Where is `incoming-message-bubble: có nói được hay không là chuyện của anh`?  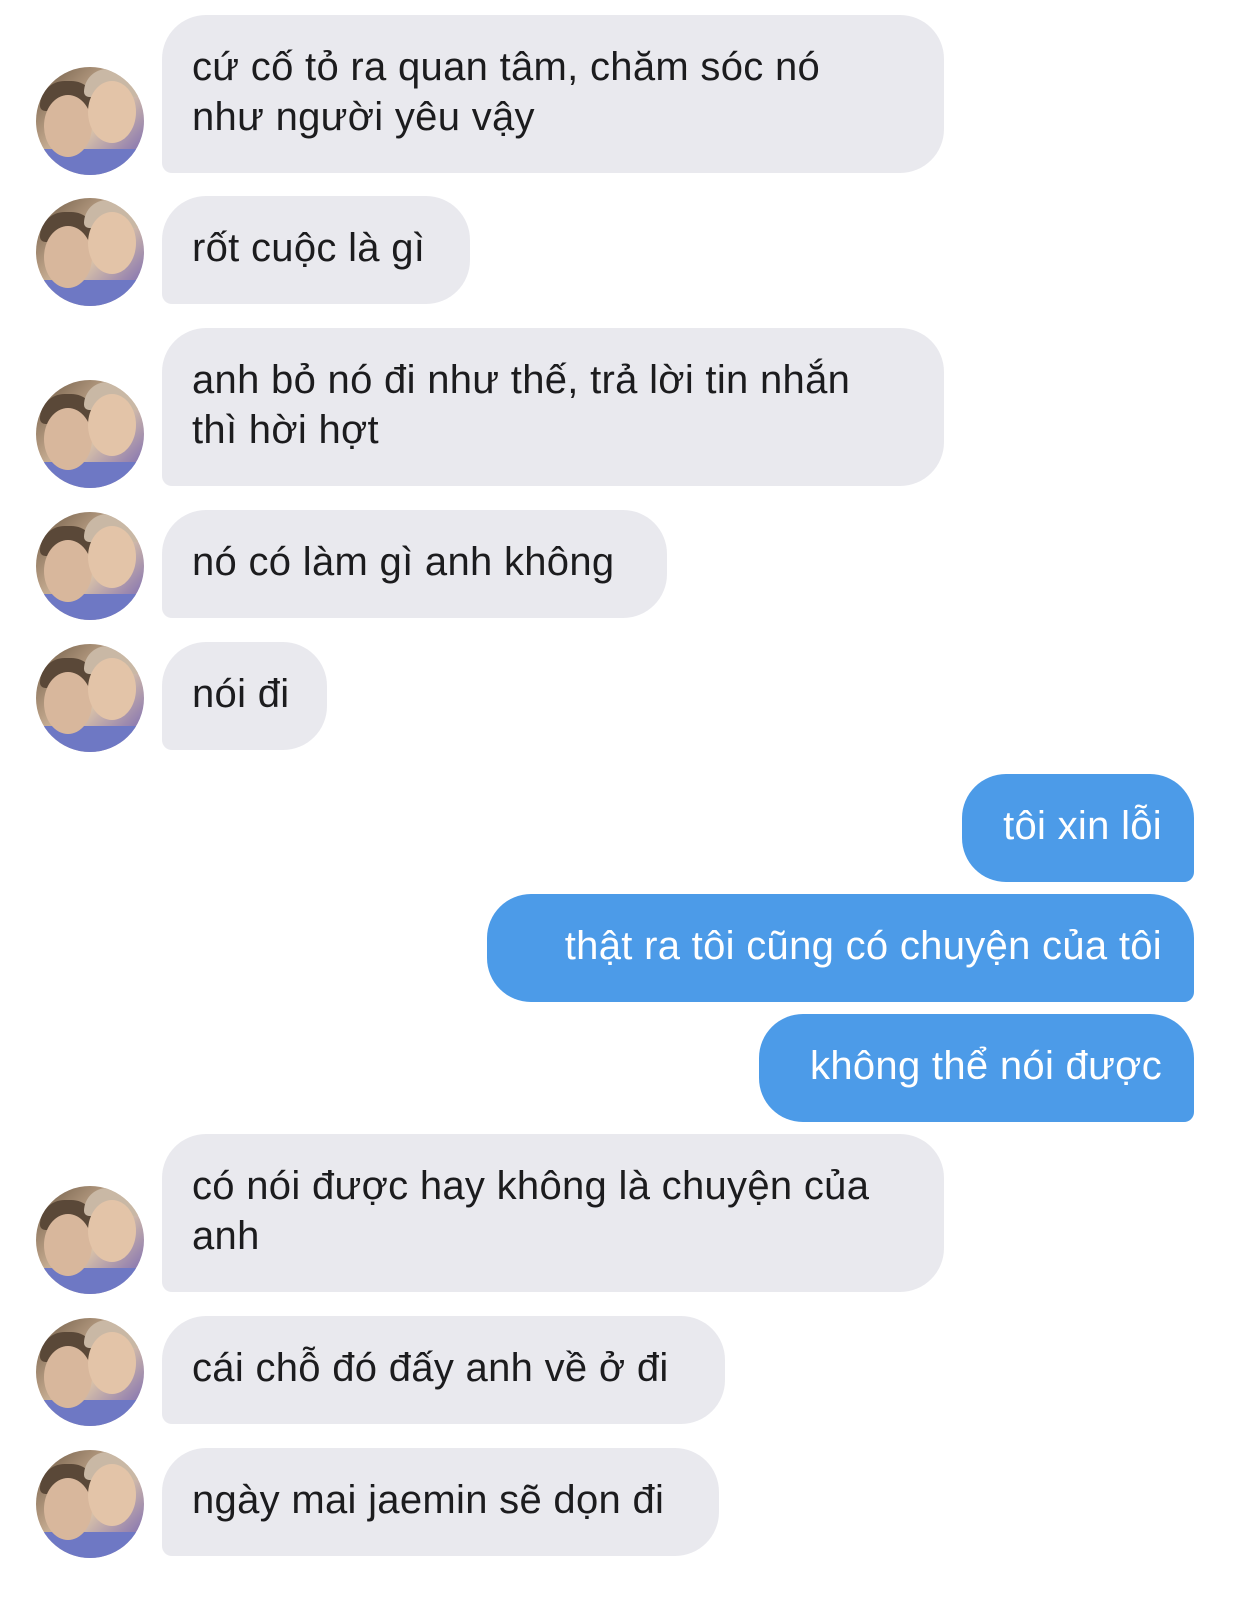
incoming-message-bubble: có nói được hay không là chuyện của anh is located at coordinates (553, 1213).